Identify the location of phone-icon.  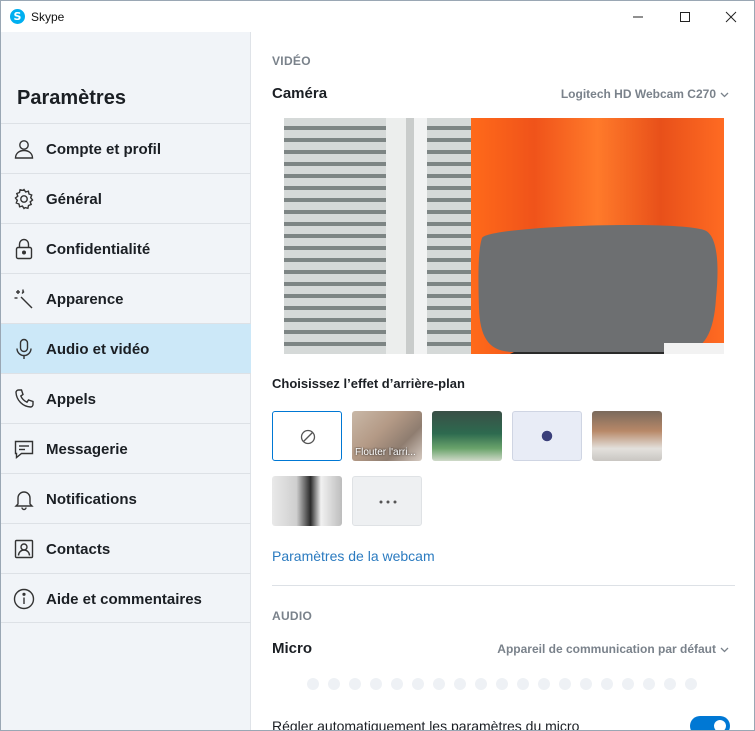
(24, 398).